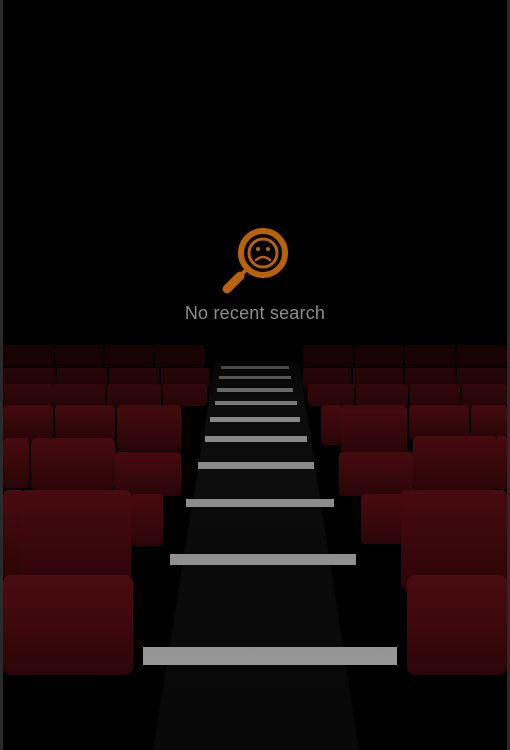 This screenshot has width=510, height=750. What do you see at coordinates (255, 313) in the screenshot?
I see `empty-state-message: No recent search` at bounding box center [255, 313].